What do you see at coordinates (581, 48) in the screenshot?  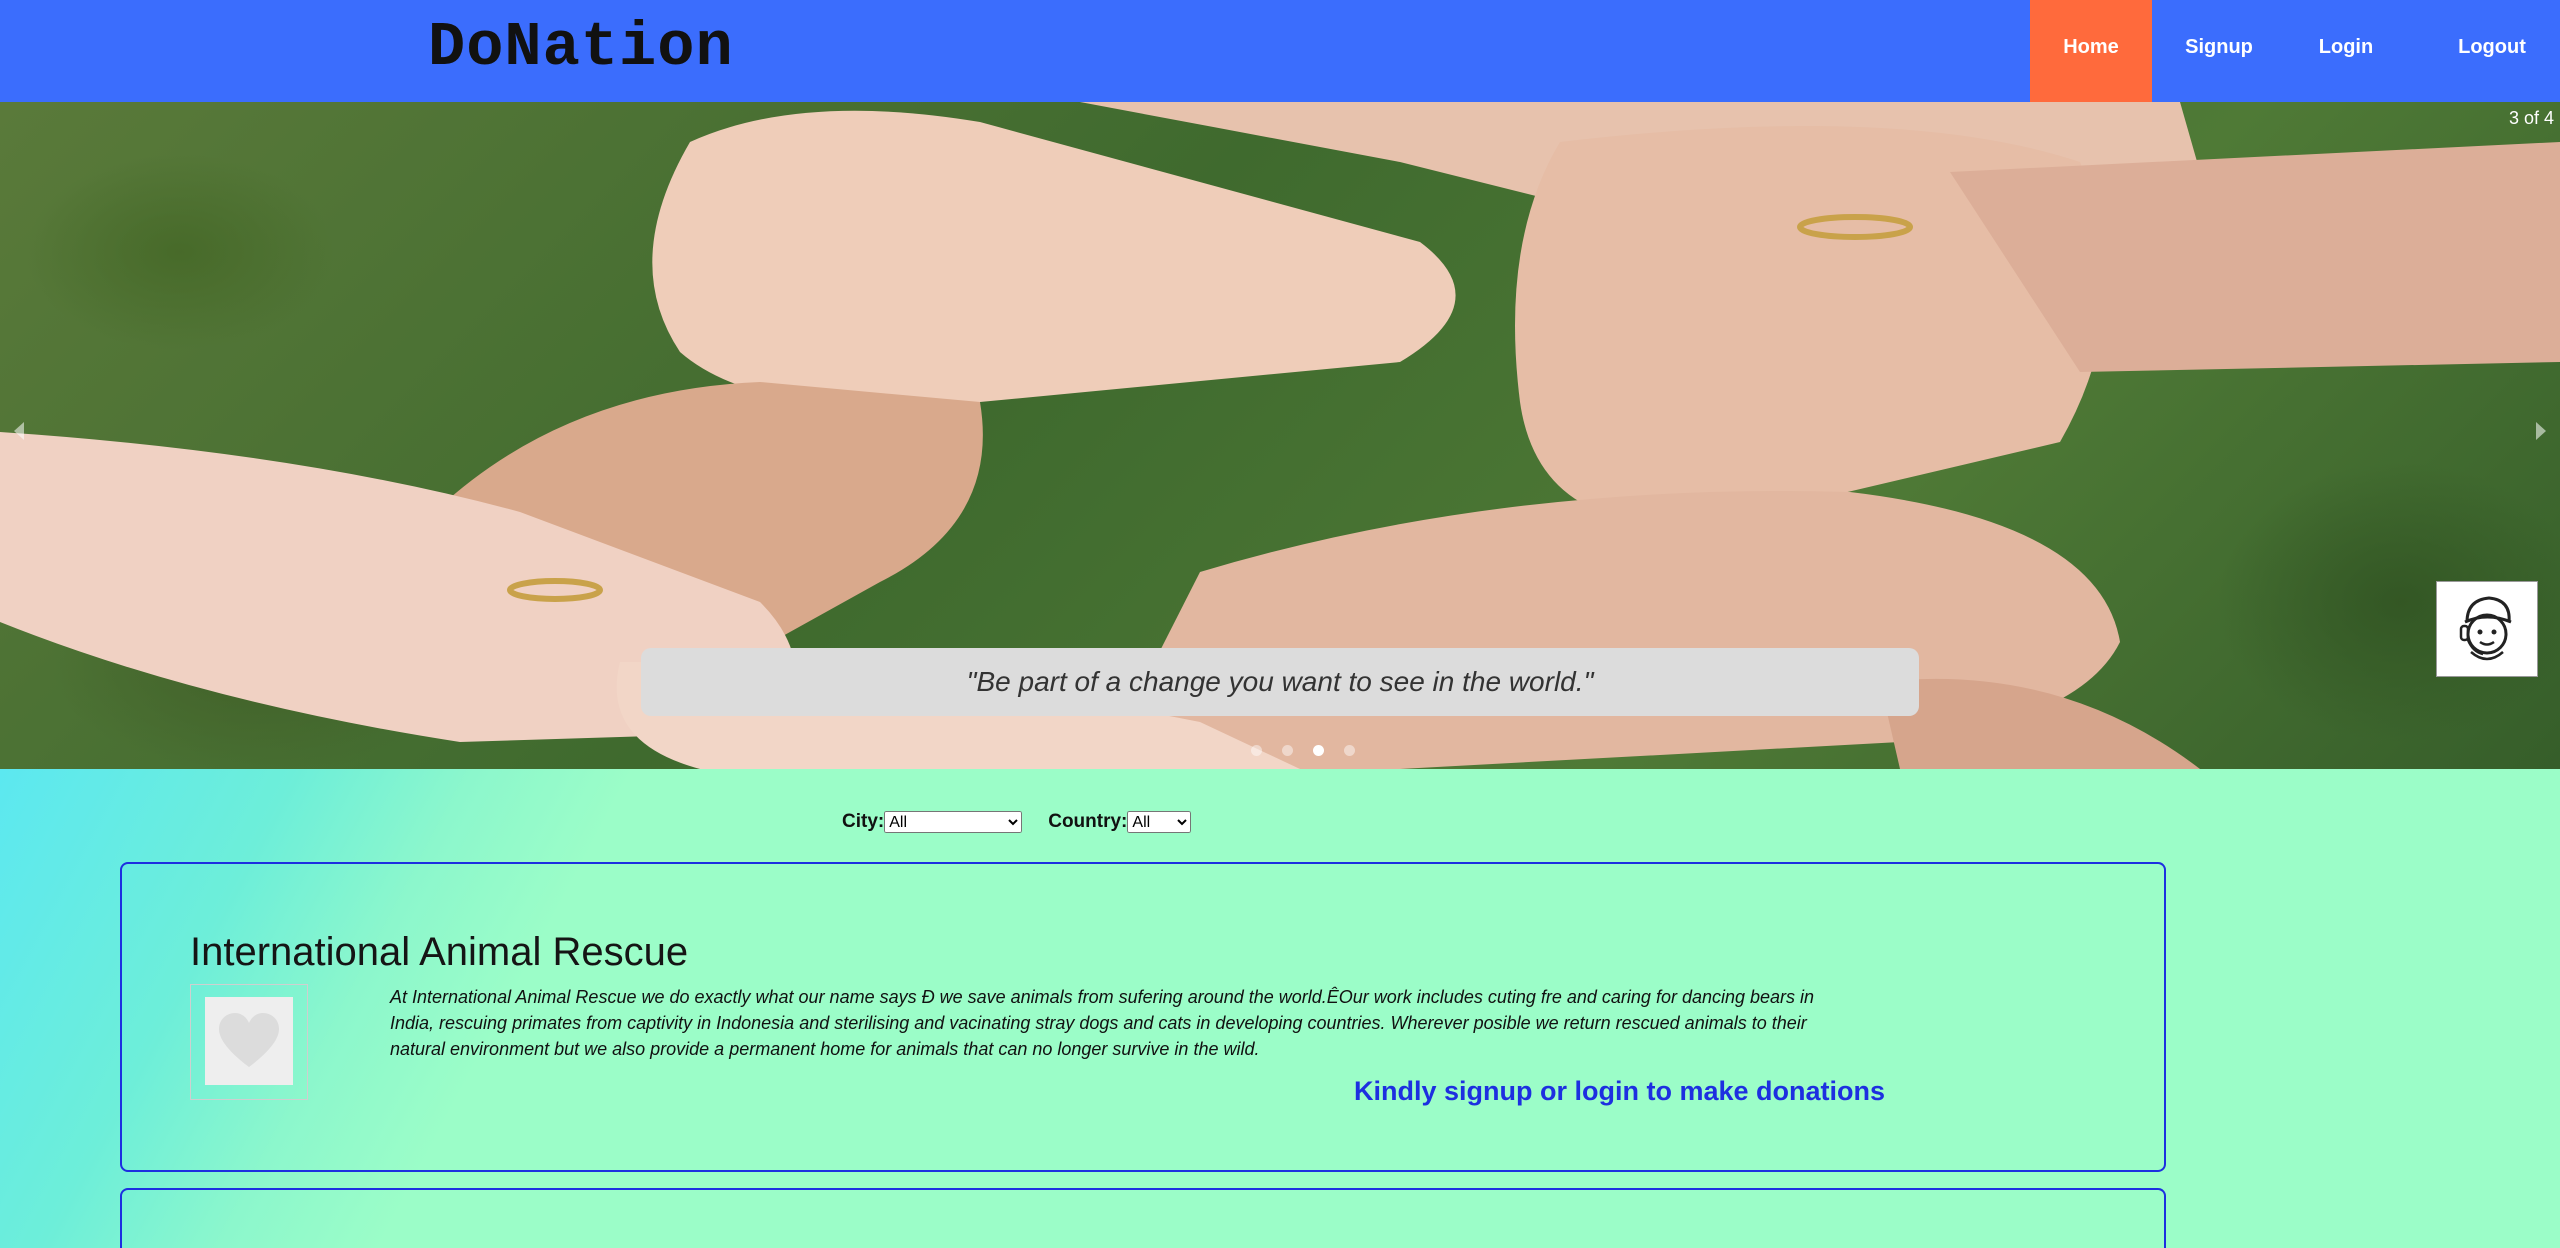 I see `brand-logo: DoNation` at bounding box center [581, 48].